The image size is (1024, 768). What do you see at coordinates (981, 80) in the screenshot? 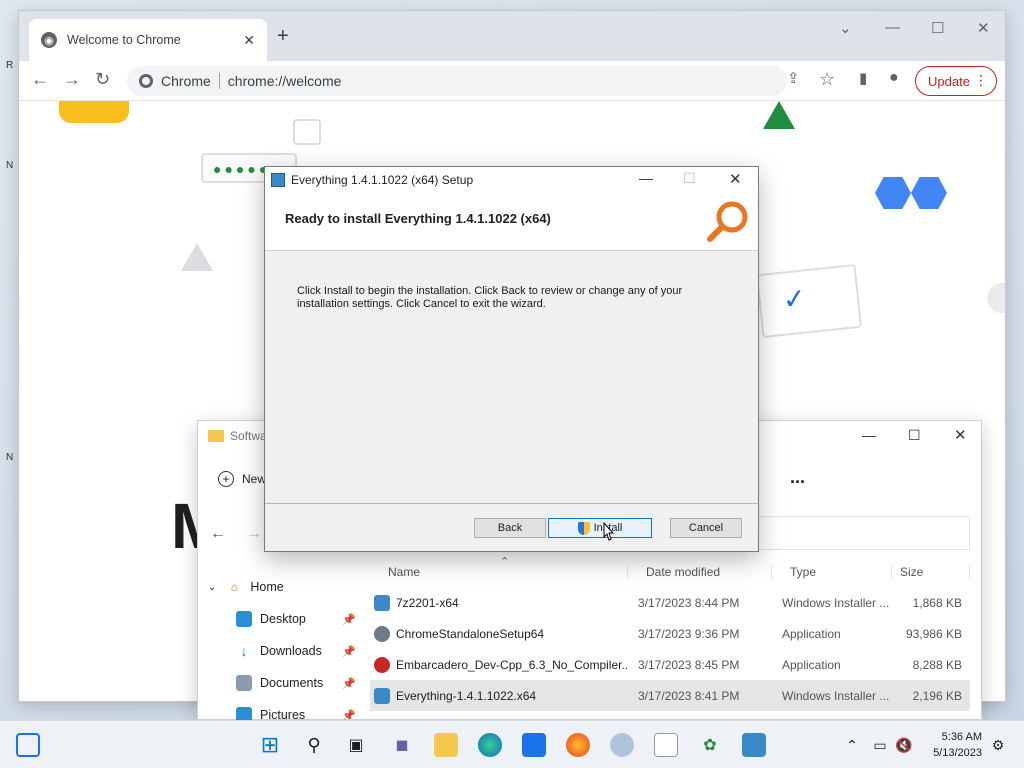
I see `menu-icon: ⋮` at bounding box center [981, 80].